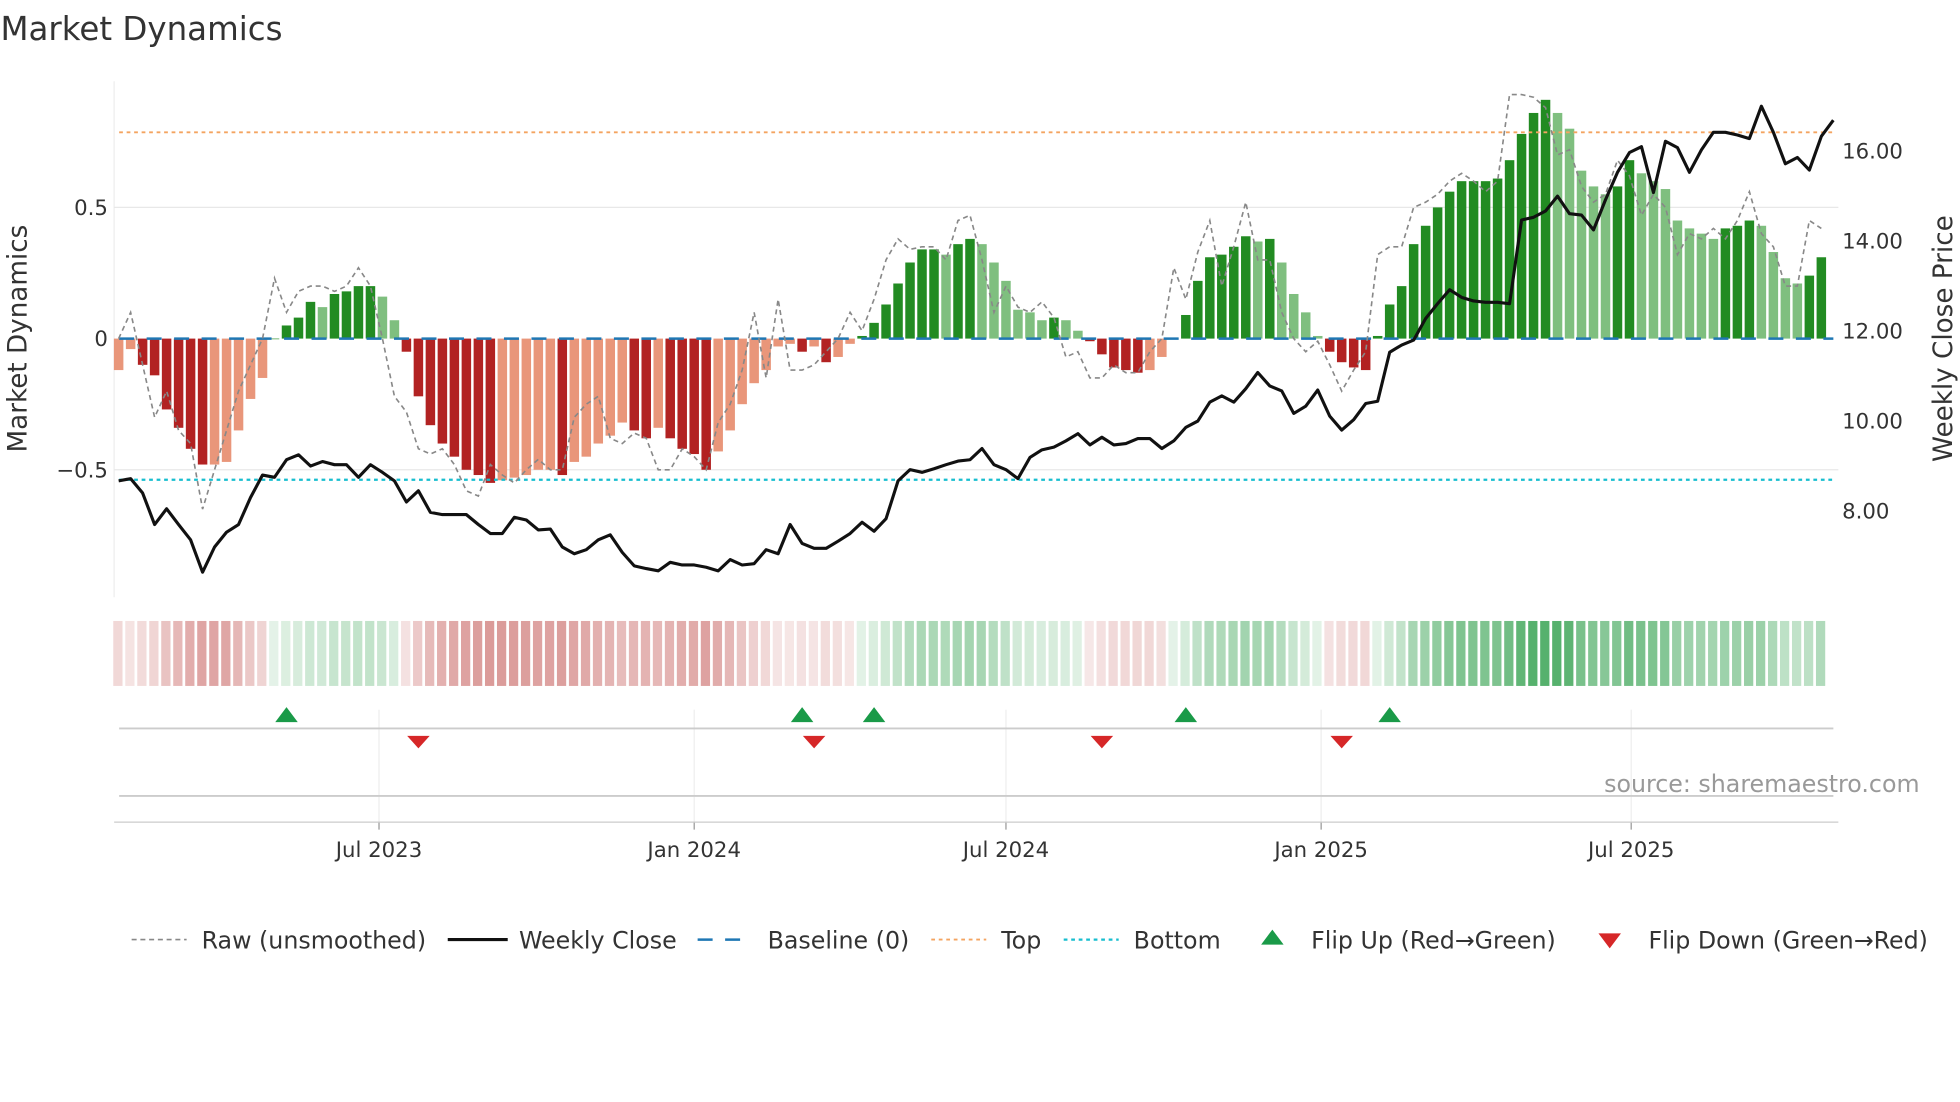 This screenshot has height=1102, width=1960. I want to click on right-tick-label: 12.00, so click(1872, 332).